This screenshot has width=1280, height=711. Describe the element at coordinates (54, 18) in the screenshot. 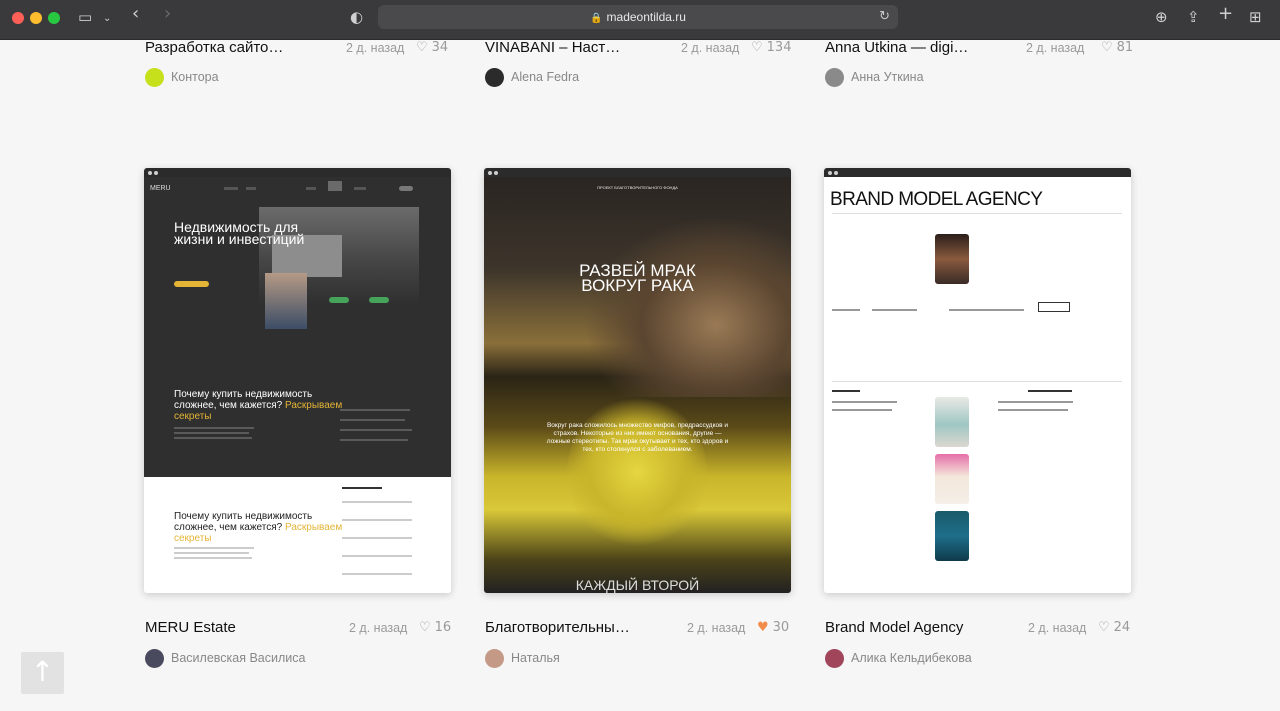

I see `zoom-window-button` at that location.